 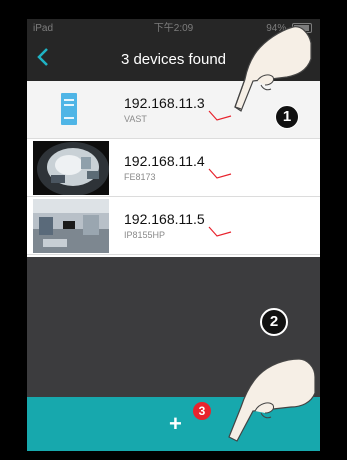 What do you see at coordinates (135, 119) in the screenshot?
I see `device-model: VAST` at bounding box center [135, 119].